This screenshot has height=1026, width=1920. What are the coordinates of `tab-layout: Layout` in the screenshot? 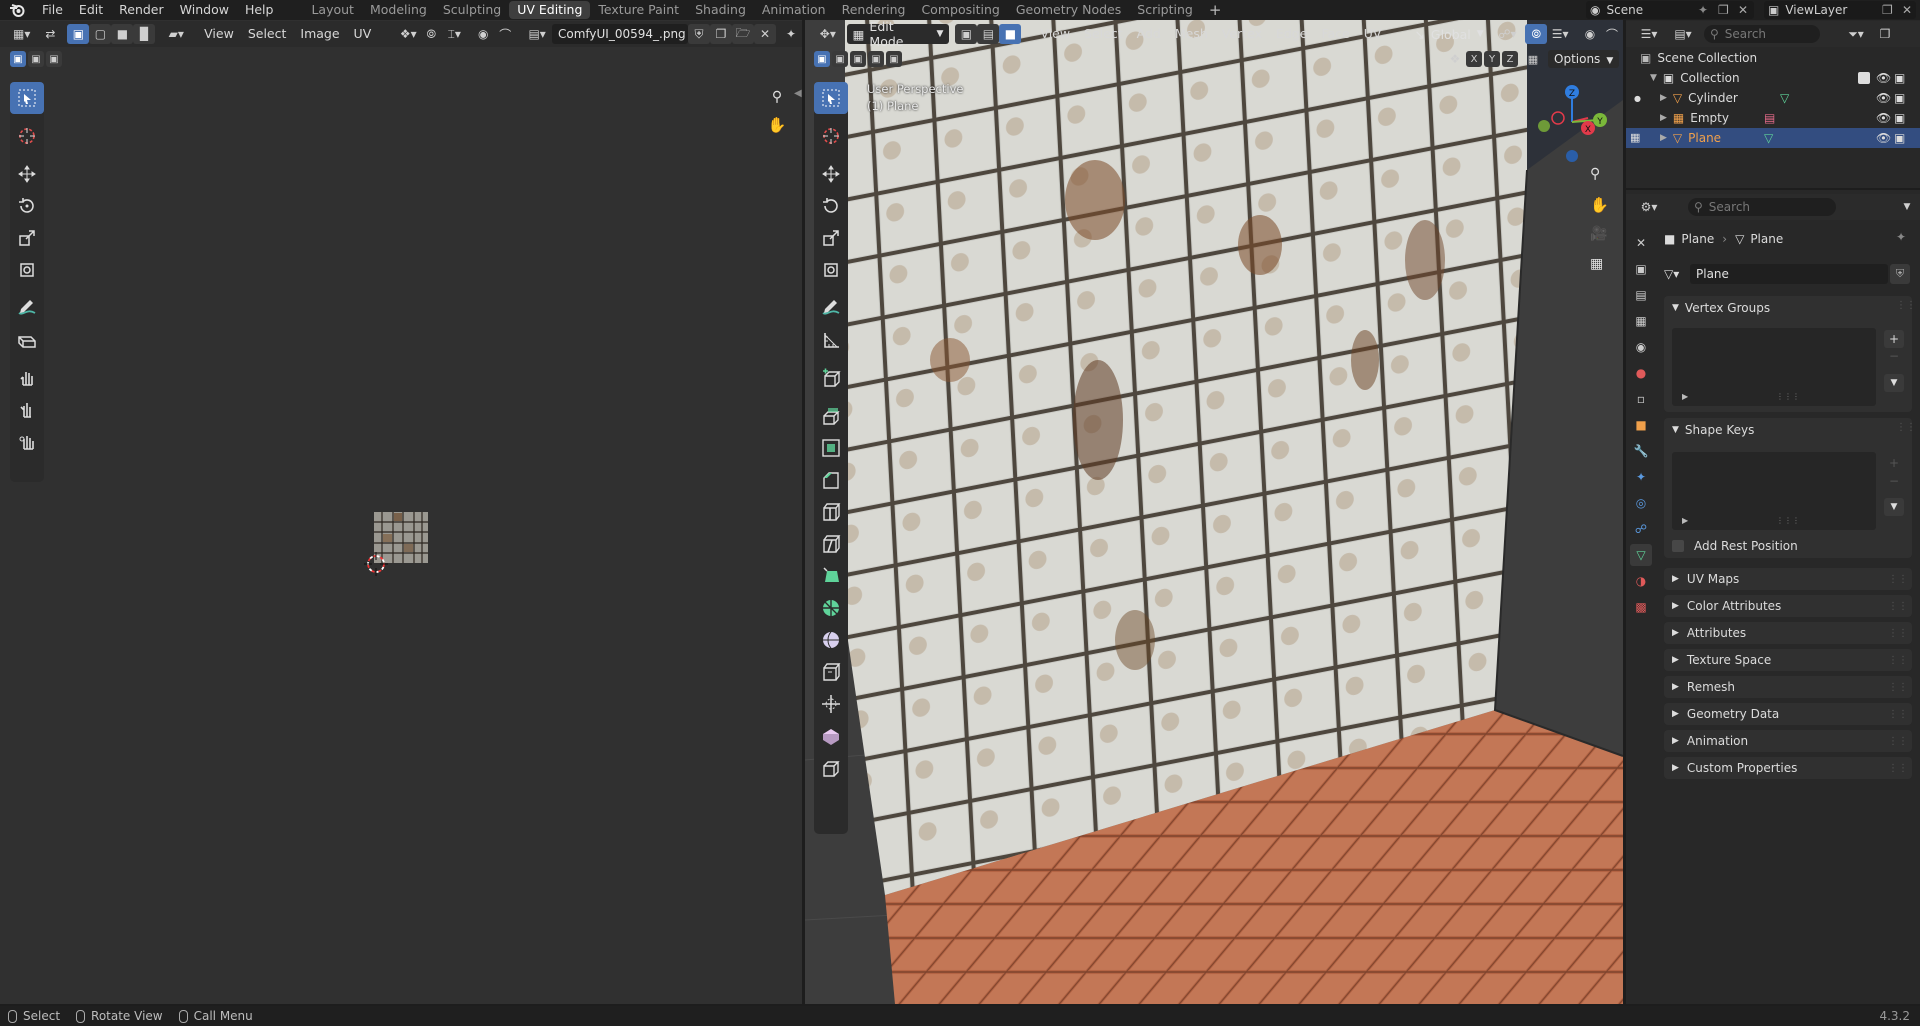 It's located at (332, 10).